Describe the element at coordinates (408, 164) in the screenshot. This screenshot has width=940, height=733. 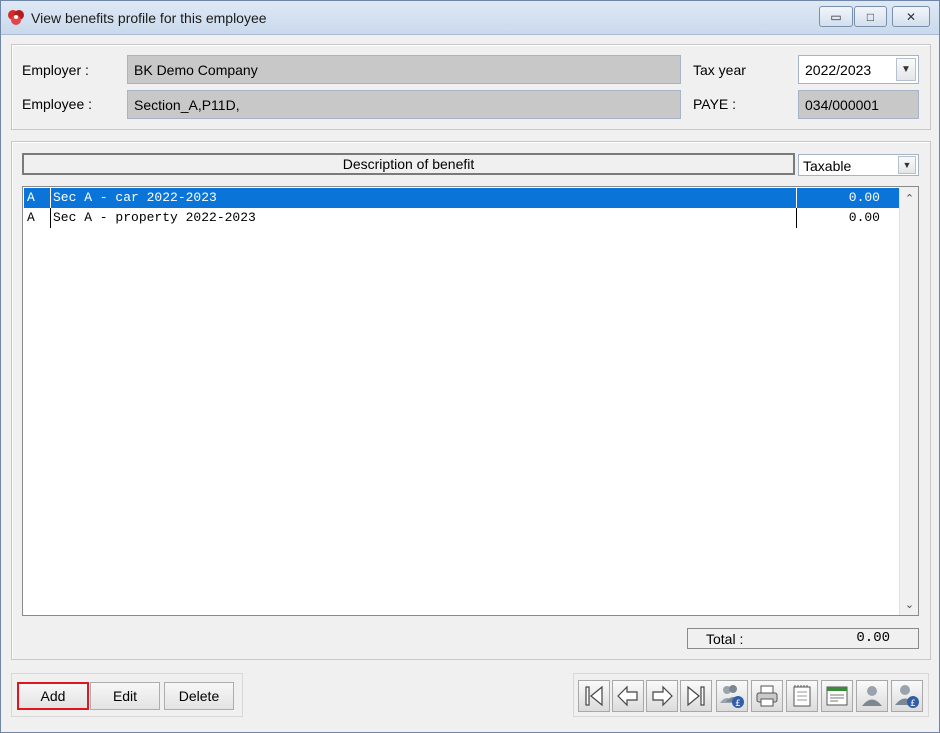
I see `description-column-header: Description of benefit` at that location.